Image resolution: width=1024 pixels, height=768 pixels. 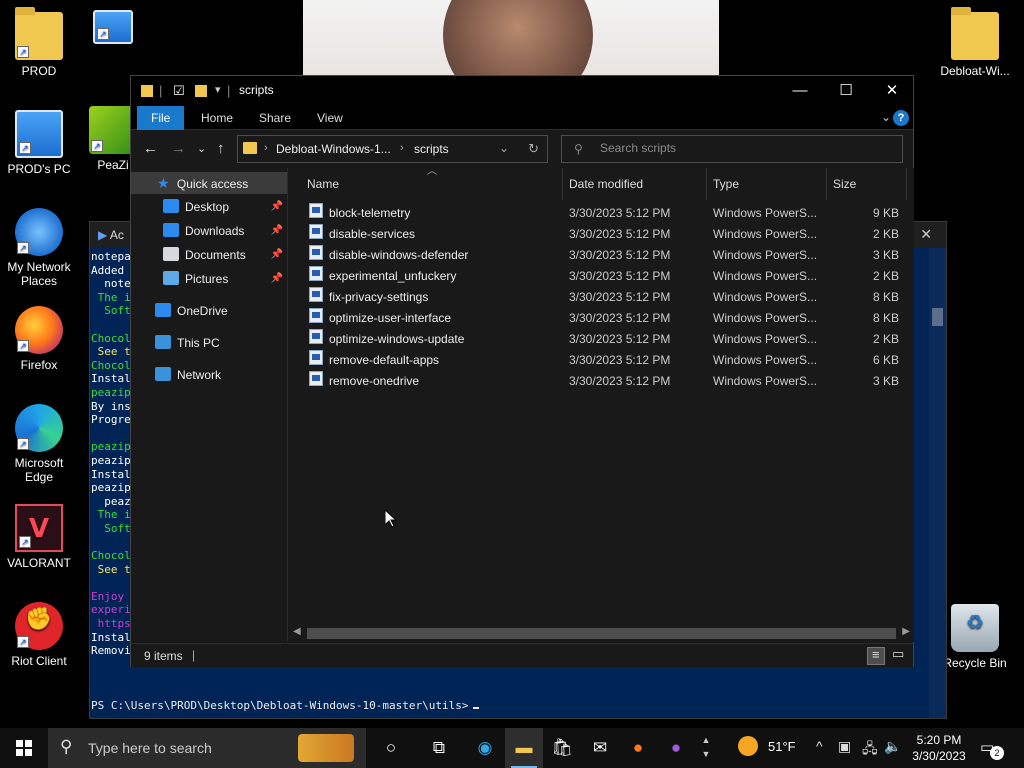 I want to click on details-view-button, so click(x=876, y=656).